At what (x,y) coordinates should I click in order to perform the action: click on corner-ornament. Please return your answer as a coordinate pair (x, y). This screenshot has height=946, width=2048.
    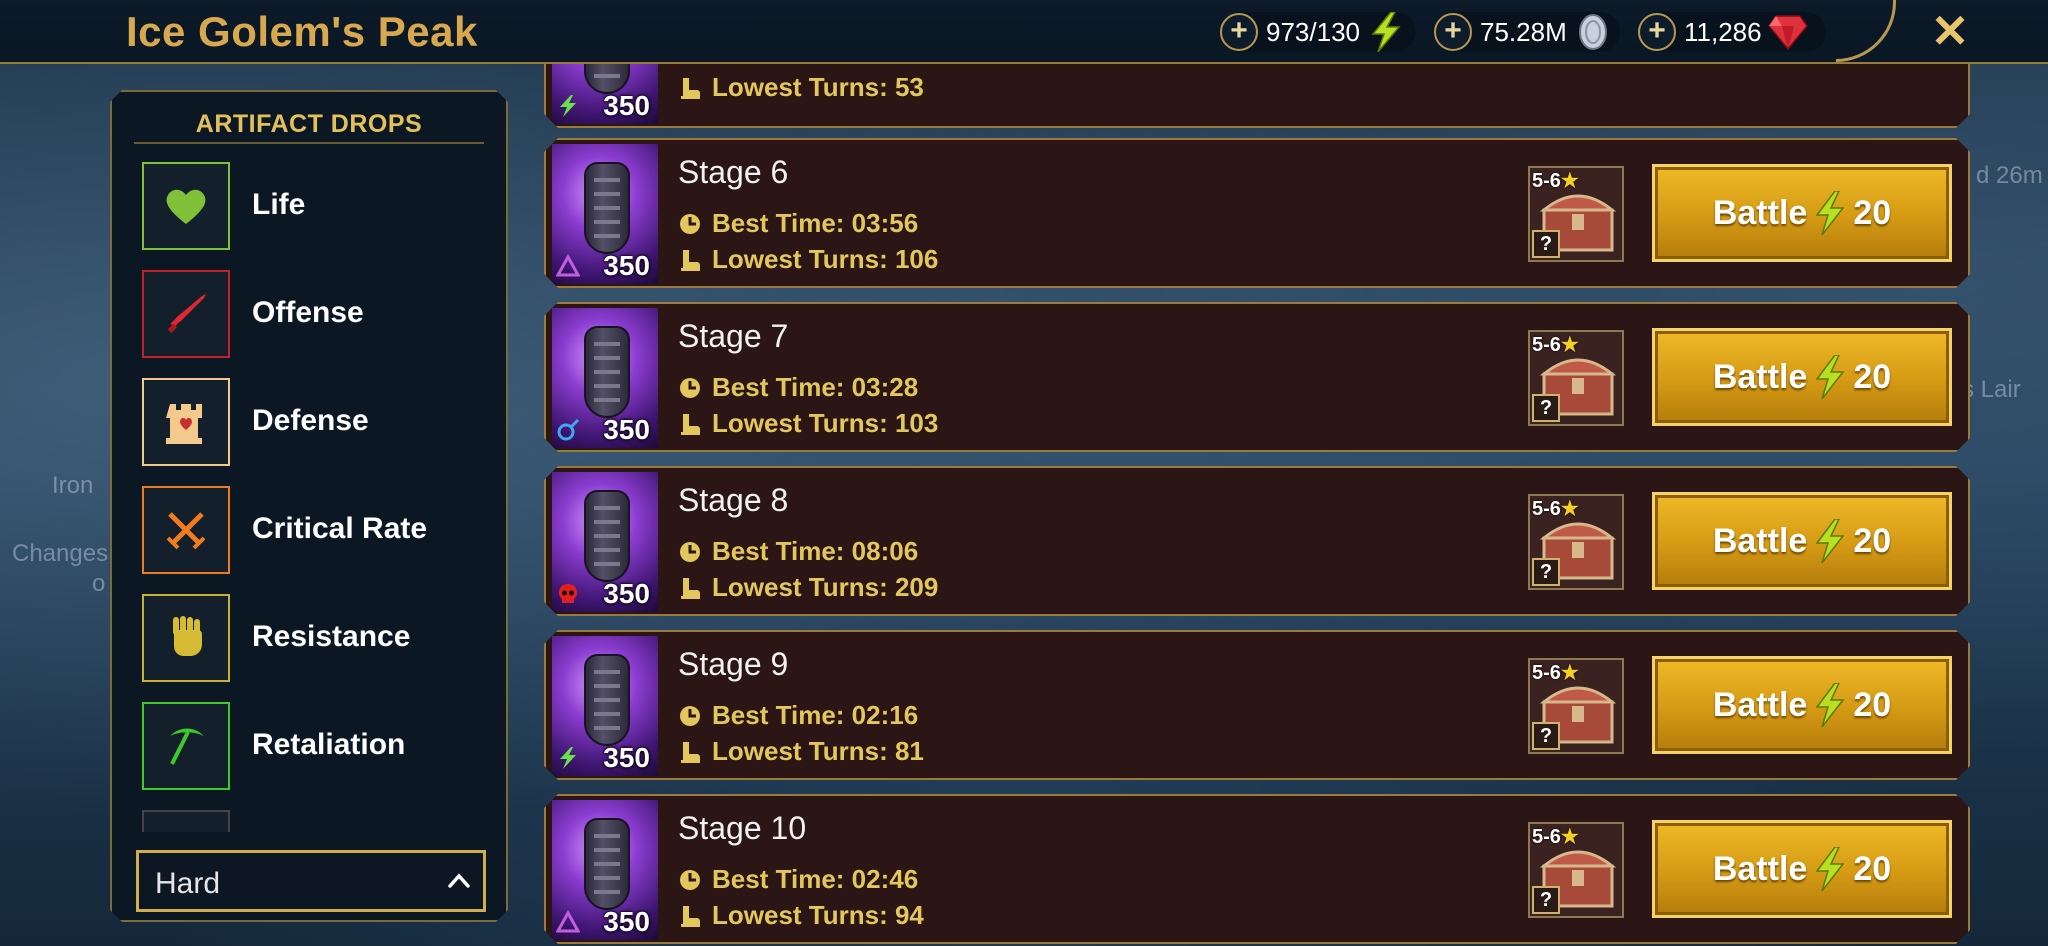
    Looking at the image, I should click on (1866, 31).